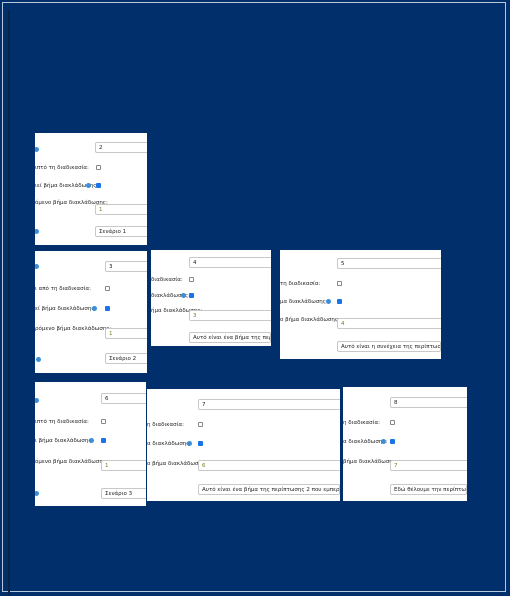  What do you see at coordinates (121, 231) in the screenshot?
I see `scenario-name-field: Σενάριο 1` at bounding box center [121, 231].